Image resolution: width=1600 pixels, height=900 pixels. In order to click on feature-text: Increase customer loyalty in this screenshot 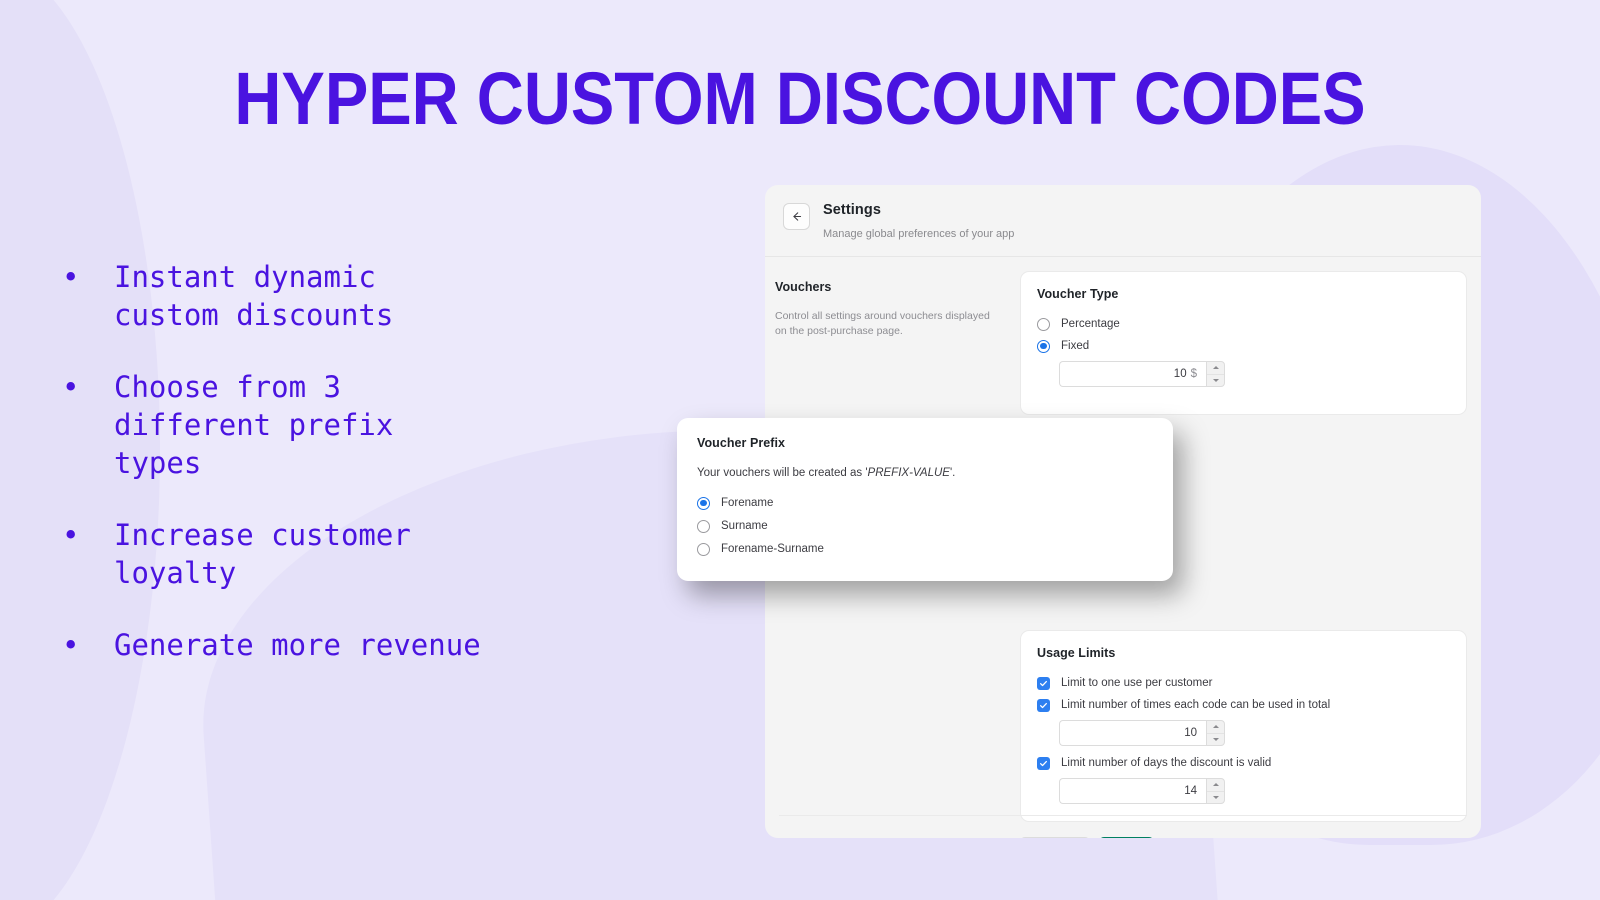, I will do `click(262, 554)`.